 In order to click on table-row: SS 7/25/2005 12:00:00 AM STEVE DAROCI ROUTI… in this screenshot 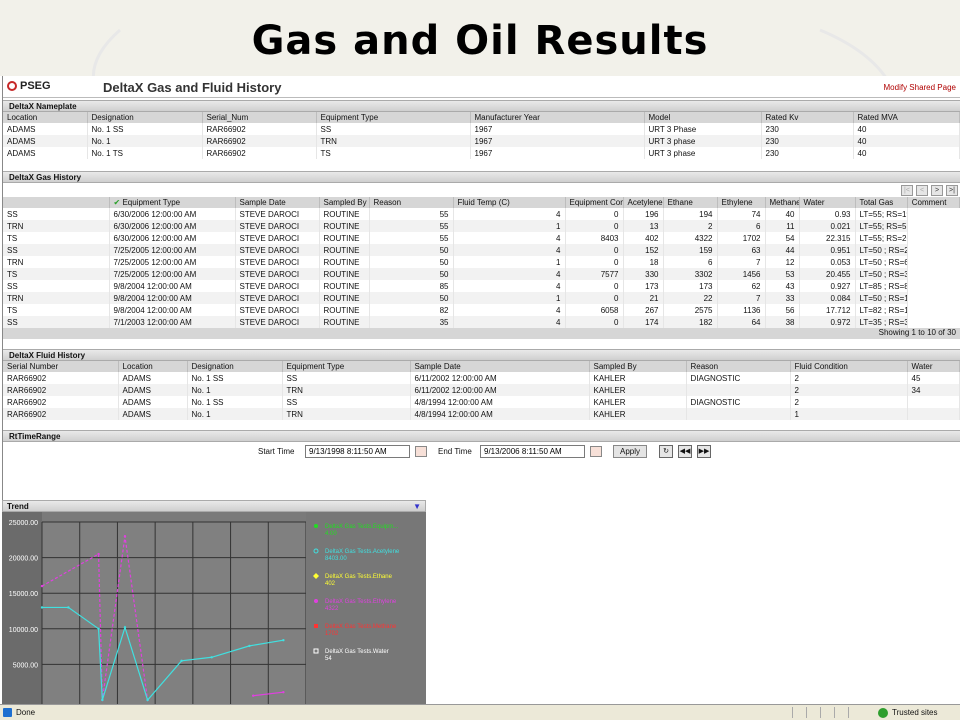, I will do `click(481, 250)`.